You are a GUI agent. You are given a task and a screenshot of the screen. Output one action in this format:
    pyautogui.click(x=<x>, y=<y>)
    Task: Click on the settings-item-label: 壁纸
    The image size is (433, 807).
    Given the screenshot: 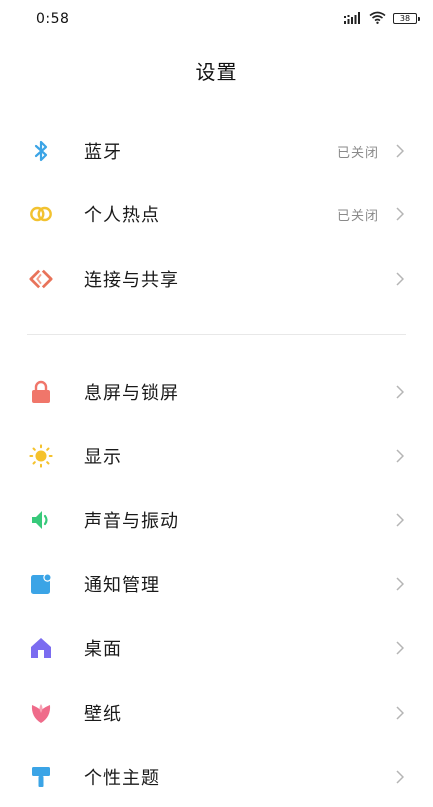 What is the action you would take?
    pyautogui.click(x=103, y=714)
    